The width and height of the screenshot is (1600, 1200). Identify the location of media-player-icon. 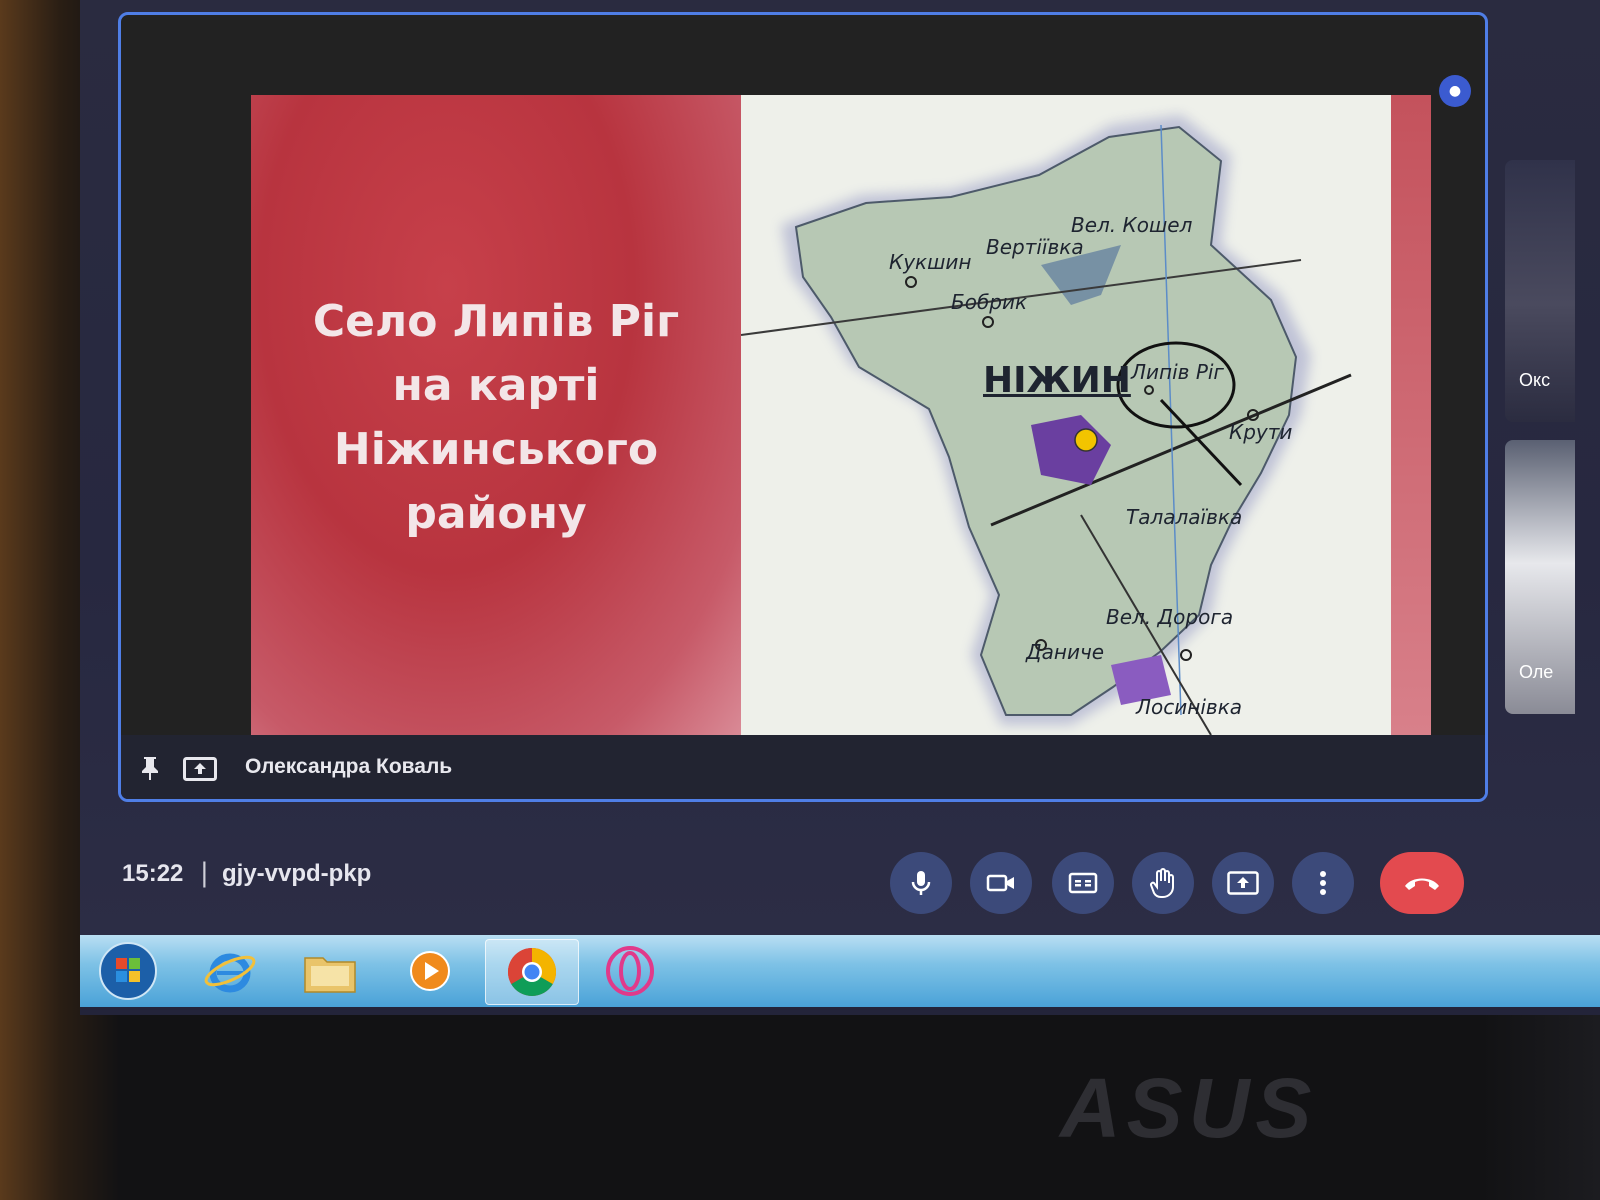
(430, 971).